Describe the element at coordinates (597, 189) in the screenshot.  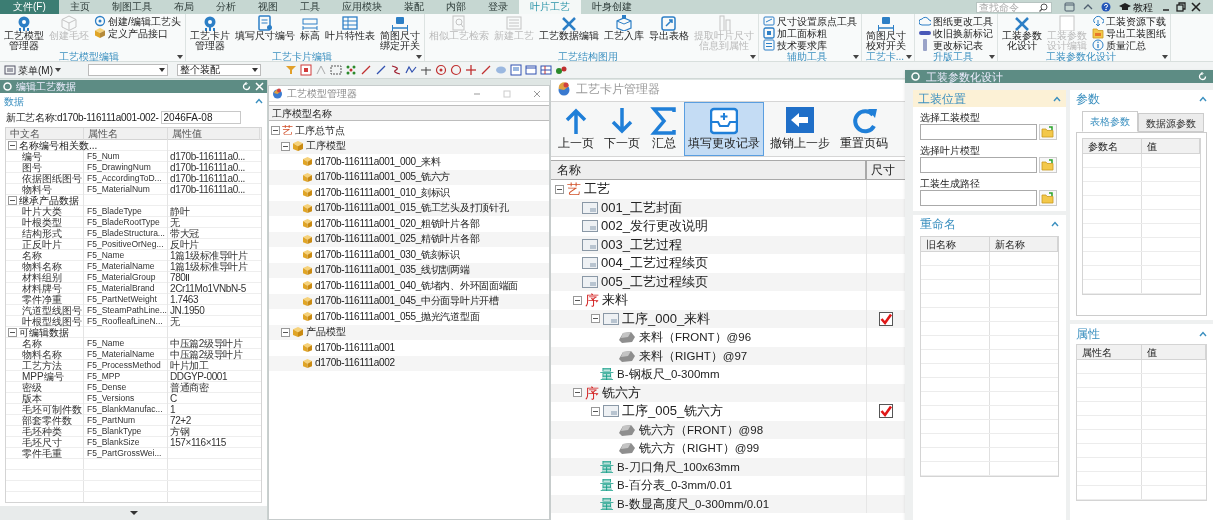
I see `tree-item: 工艺` at that location.